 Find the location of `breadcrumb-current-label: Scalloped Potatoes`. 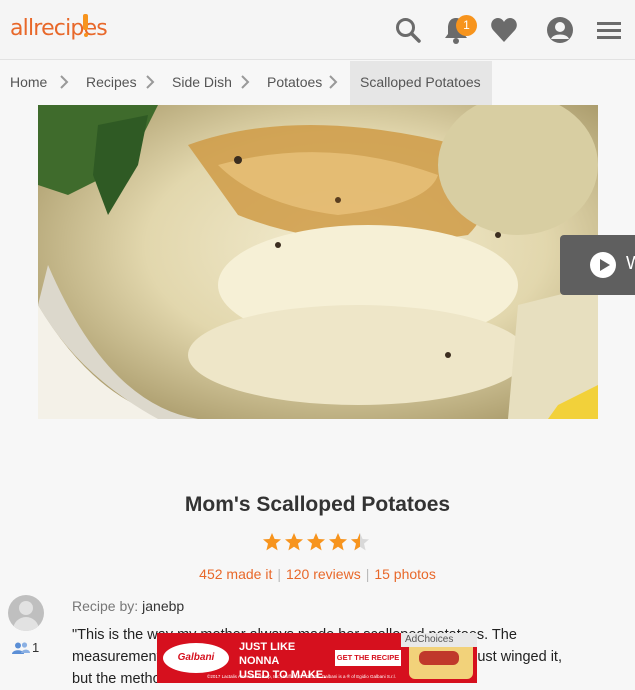

breadcrumb-current-label: Scalloped Potatoes is located at coordinates (420, 82).